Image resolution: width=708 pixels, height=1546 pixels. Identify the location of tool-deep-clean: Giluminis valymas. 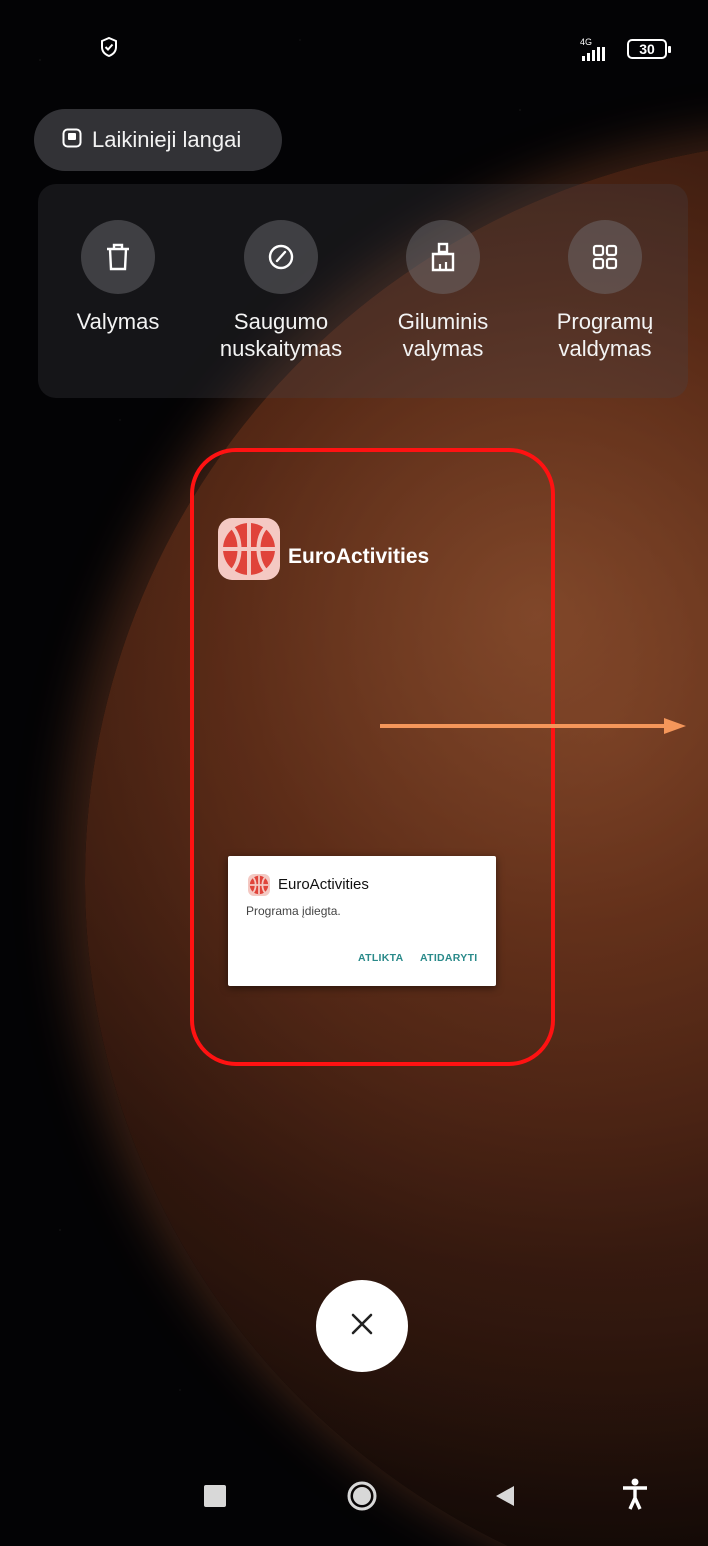
(443, 291).